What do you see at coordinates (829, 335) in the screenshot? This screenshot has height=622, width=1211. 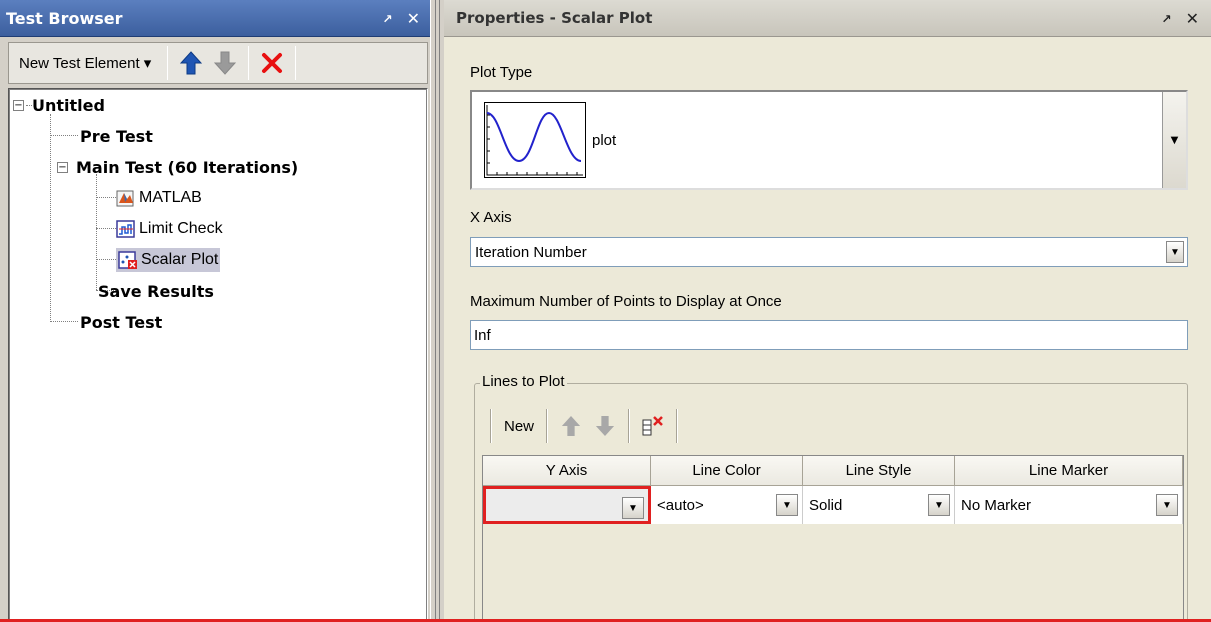 I see `max-points-field: Inf` at bounding box center [829, 335].